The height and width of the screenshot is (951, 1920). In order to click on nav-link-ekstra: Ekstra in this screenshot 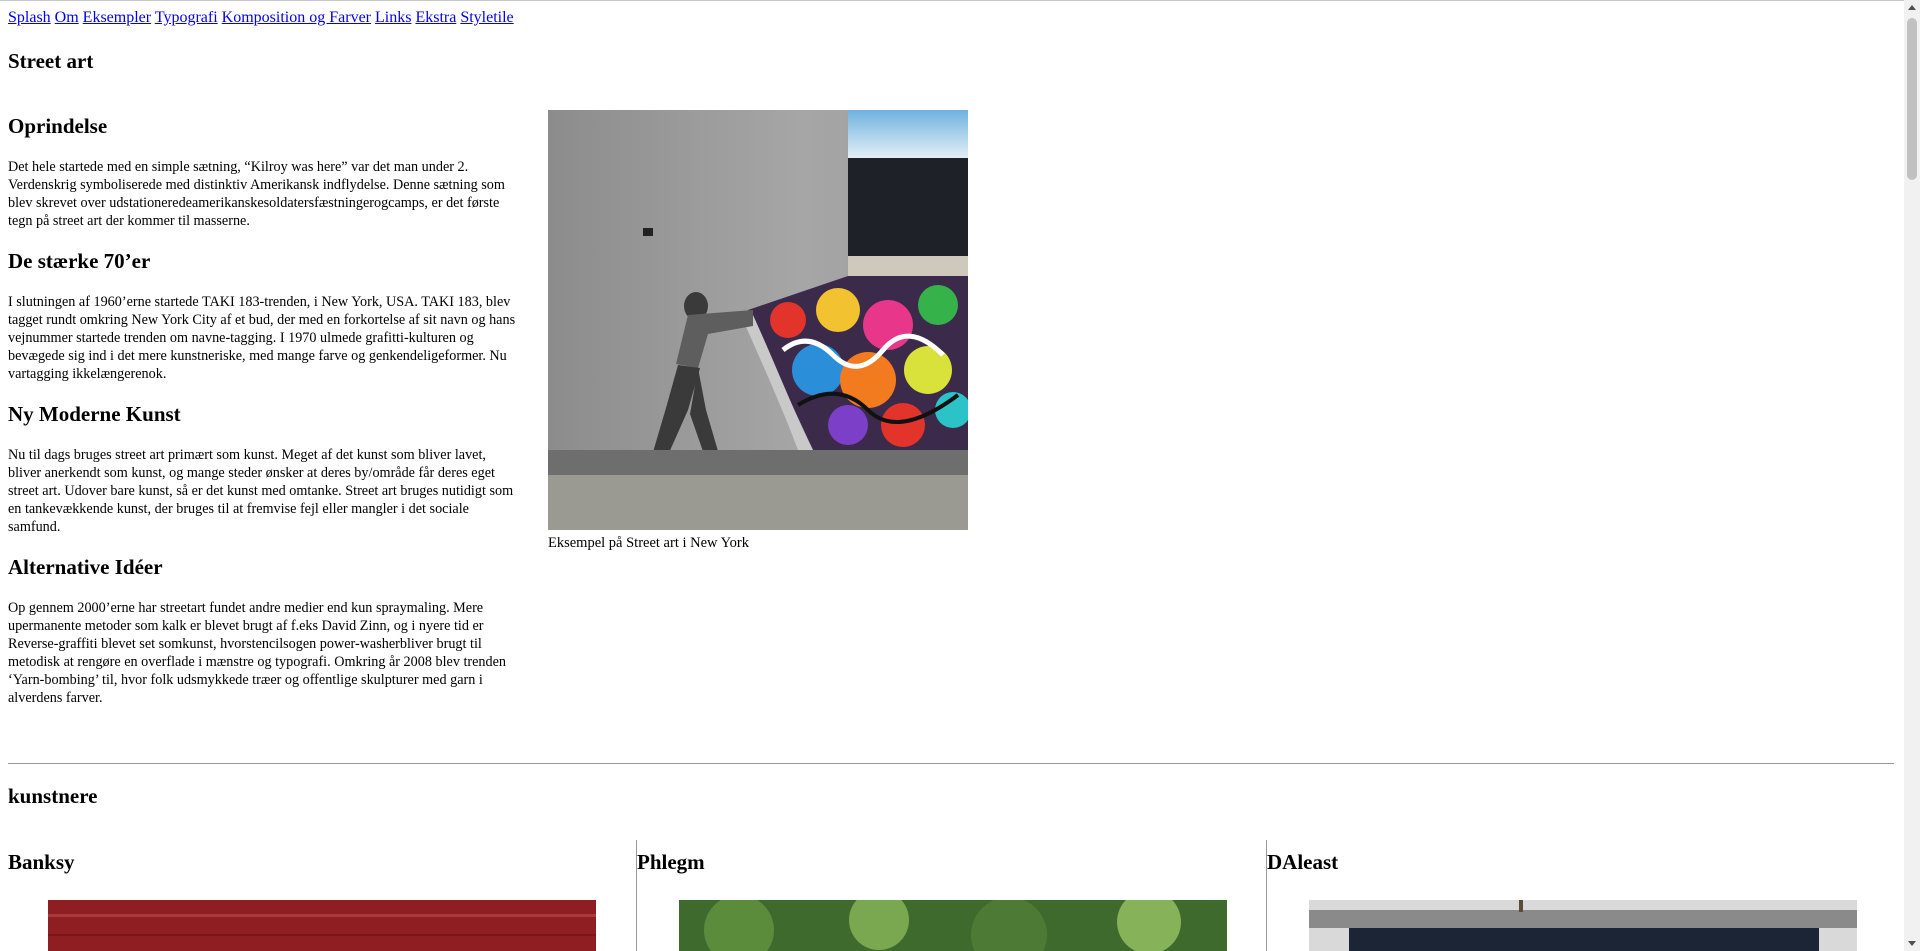, I will do `click(435, 17)`.